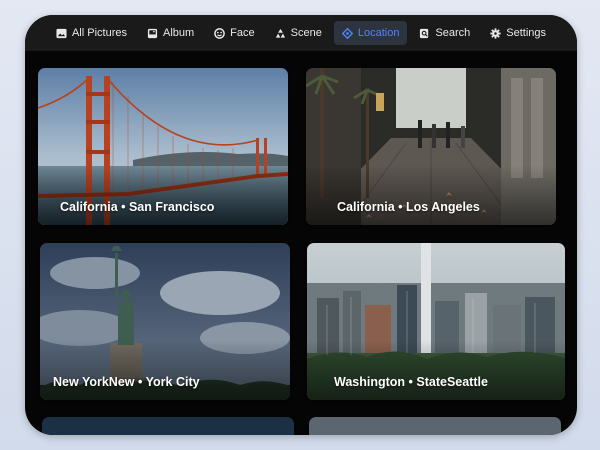 This screenshot has width=600, height=450. Describe the element at coordinates (99, 33) in the screenshot. I see `tab-label: All Pictures` at that location.